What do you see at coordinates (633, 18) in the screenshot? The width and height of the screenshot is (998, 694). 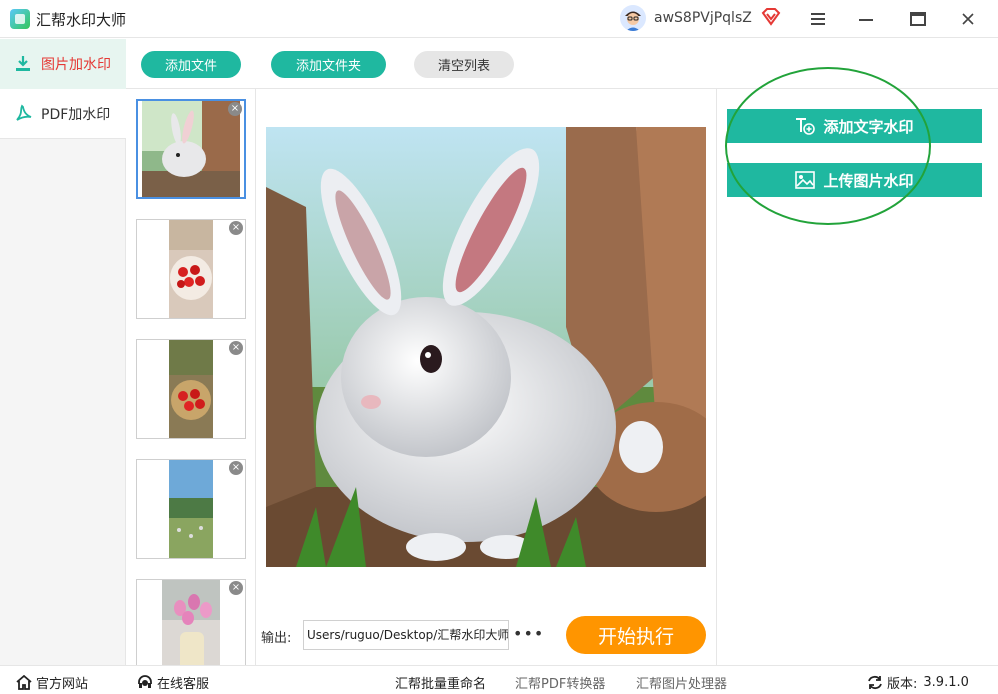 I see `avatar` at bounding box center [633, 18].